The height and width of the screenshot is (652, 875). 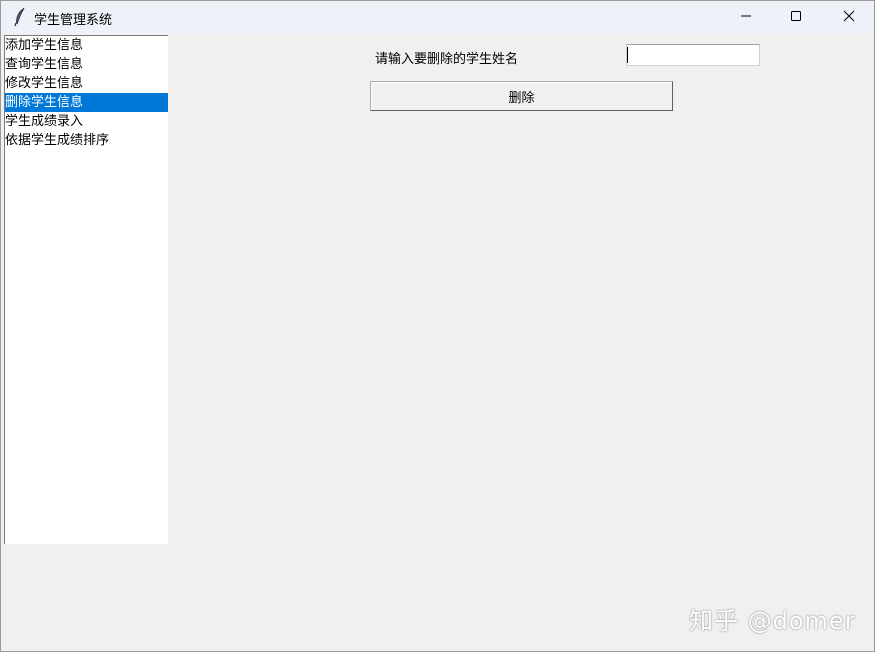 I want to click on close-icon, so click(x=849, y=18).